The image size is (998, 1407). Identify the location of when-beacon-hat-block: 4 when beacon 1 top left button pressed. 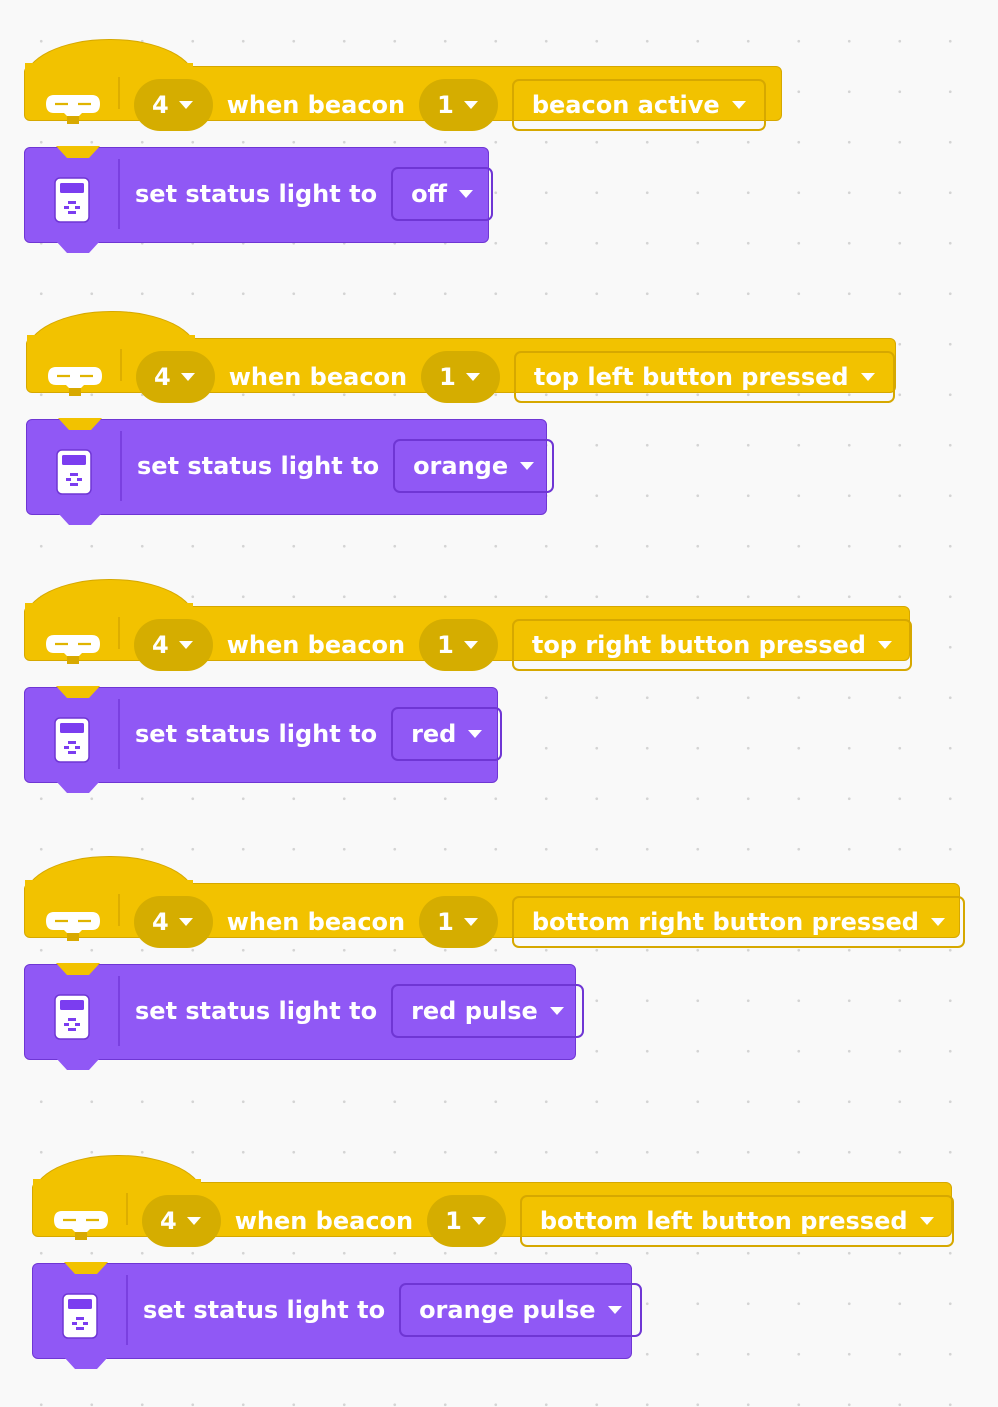
(461, 357).